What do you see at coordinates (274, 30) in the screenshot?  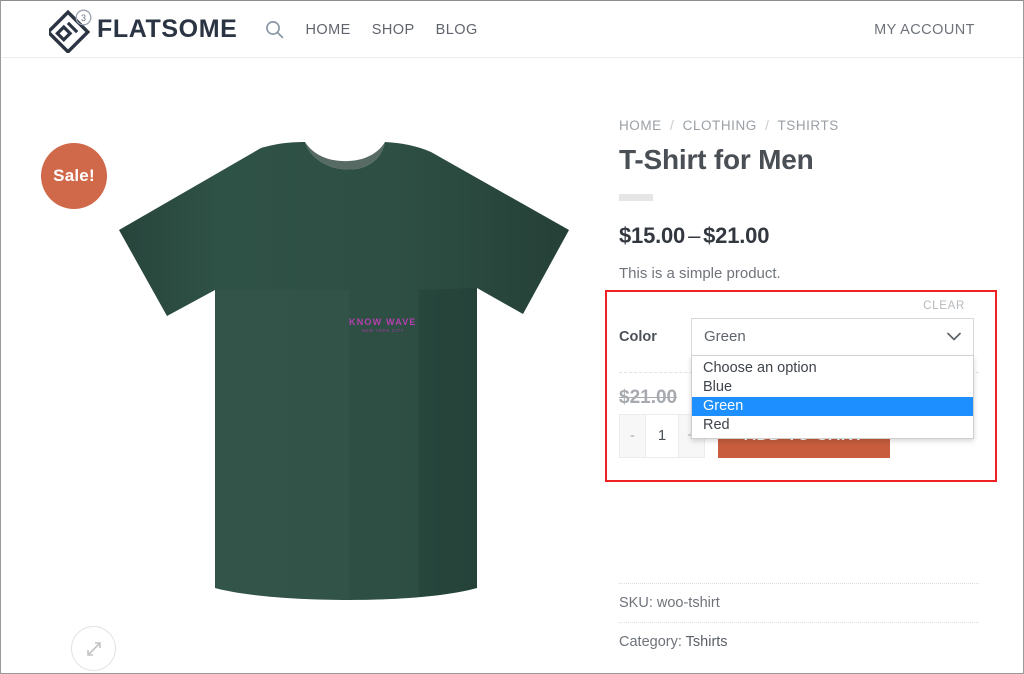 I see `search-icon` at bounding box center [274, 30].